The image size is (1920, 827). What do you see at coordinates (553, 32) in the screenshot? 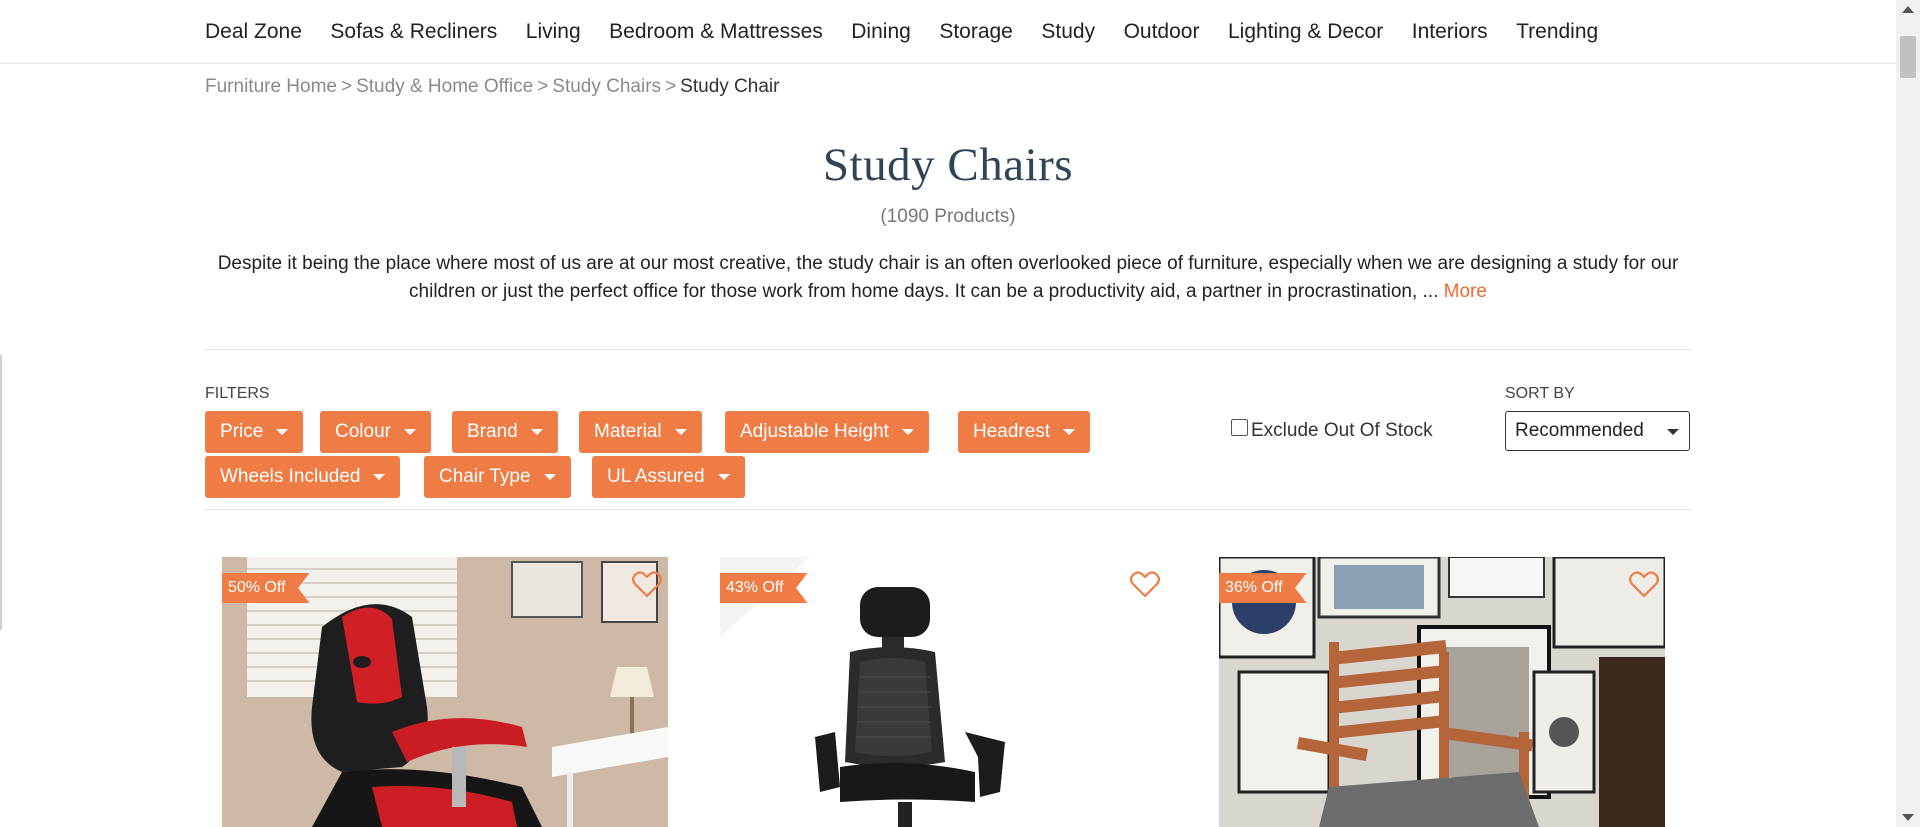
I see `nav-item-living: Living` at bounding box center [553, 32].